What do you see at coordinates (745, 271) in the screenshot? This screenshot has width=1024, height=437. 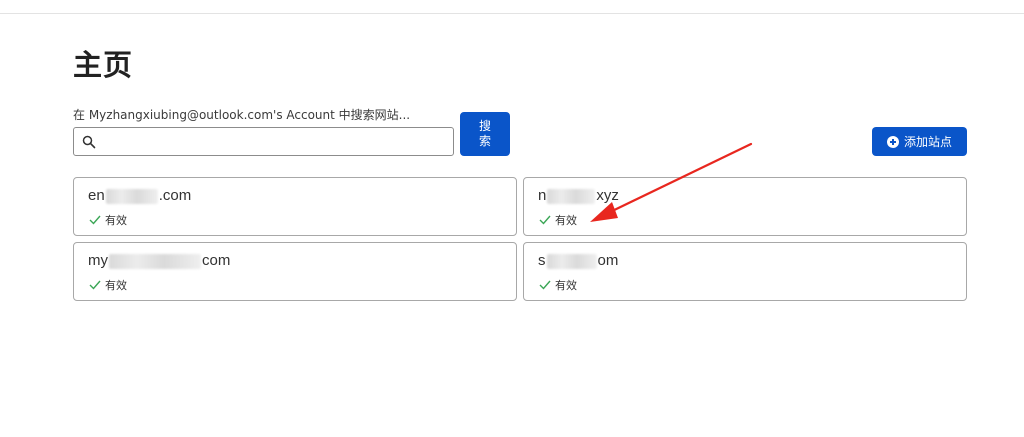 I see `site-card: s om 有效` at bounding box center [745, 271].